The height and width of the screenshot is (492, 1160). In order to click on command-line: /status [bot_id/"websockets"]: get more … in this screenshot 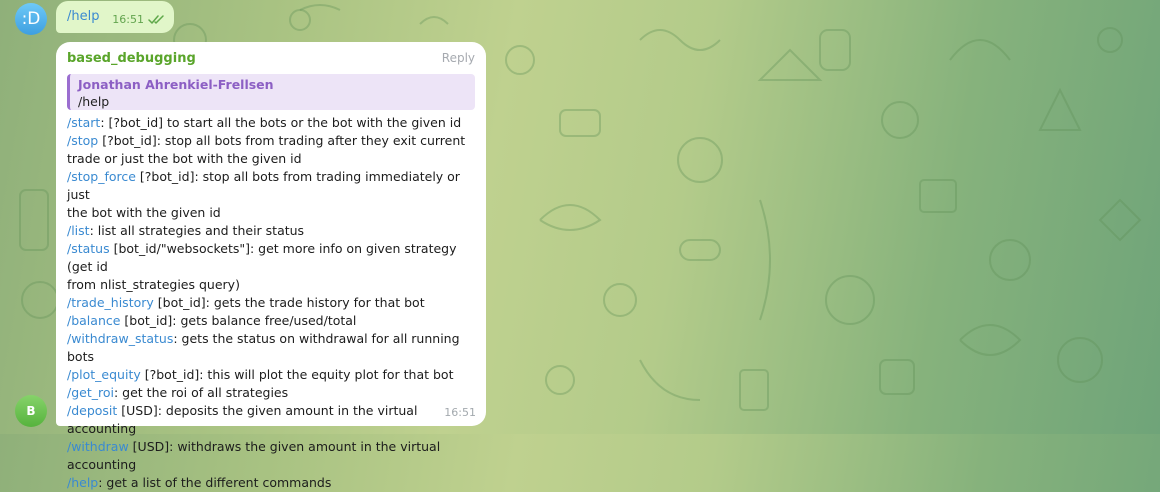, I will do `click(271, 258)`.